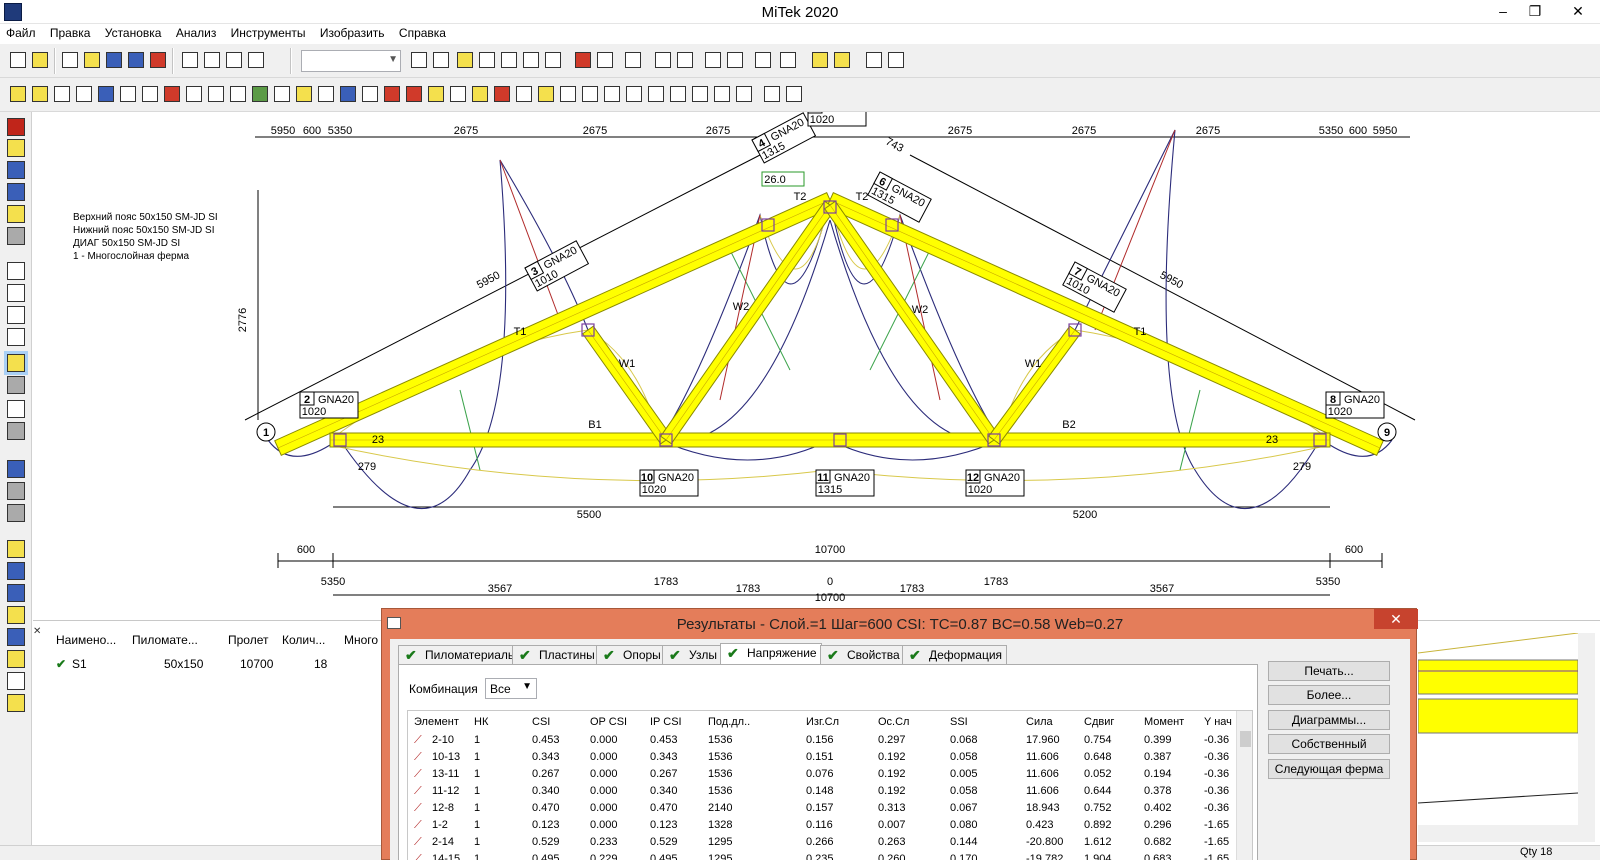 The height and width of the screenshot is (860, 1600). What do you see at coordinates (524, 94) in the screenshot?
I see `gable-icon` at bounding box center [524, 94].